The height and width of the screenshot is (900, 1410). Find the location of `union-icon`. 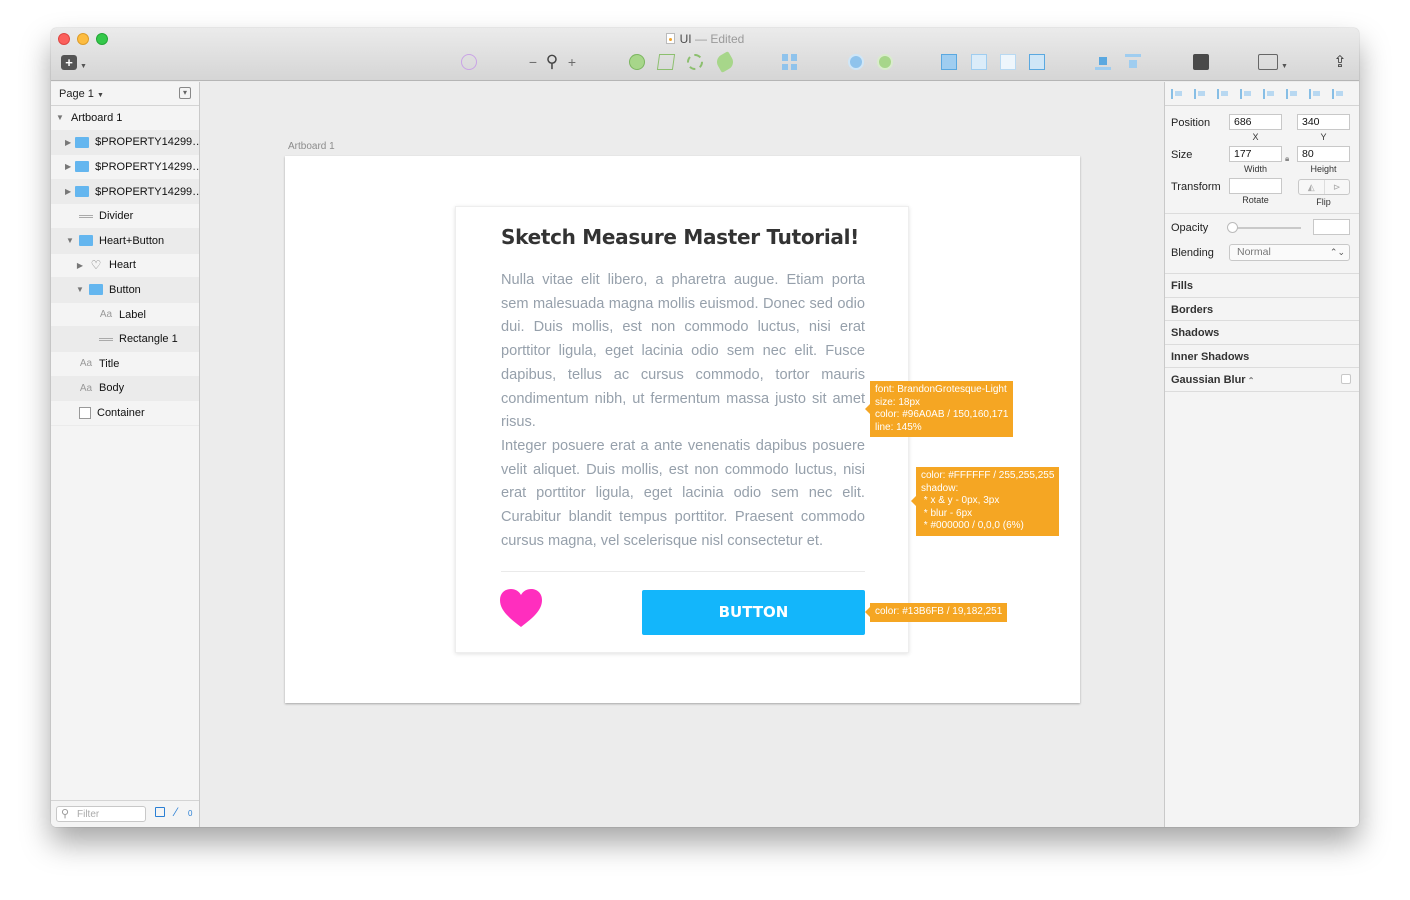

union-icon is located at coordinates (949, 62).